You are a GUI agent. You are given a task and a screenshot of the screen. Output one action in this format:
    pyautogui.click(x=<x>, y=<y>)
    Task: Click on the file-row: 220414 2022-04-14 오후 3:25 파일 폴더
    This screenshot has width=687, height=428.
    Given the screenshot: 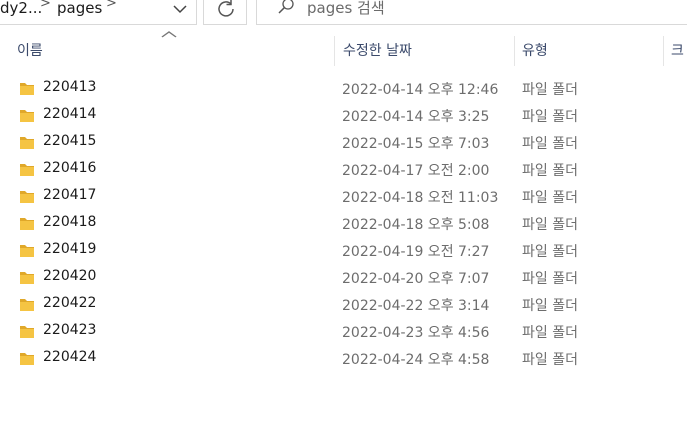 What is the action you would take?
    pyautogui.click(x=343, y=115)
    